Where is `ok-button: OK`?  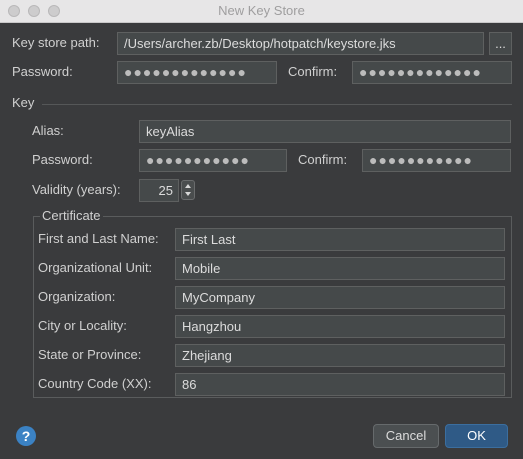 ok-button: OK is located at coordinates (476, 436).